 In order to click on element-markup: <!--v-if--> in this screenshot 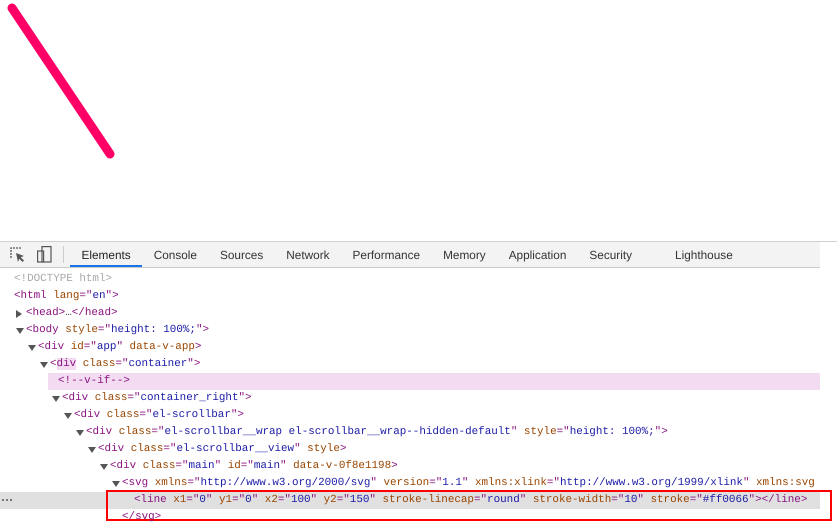, I will do `click(94, 381)`.